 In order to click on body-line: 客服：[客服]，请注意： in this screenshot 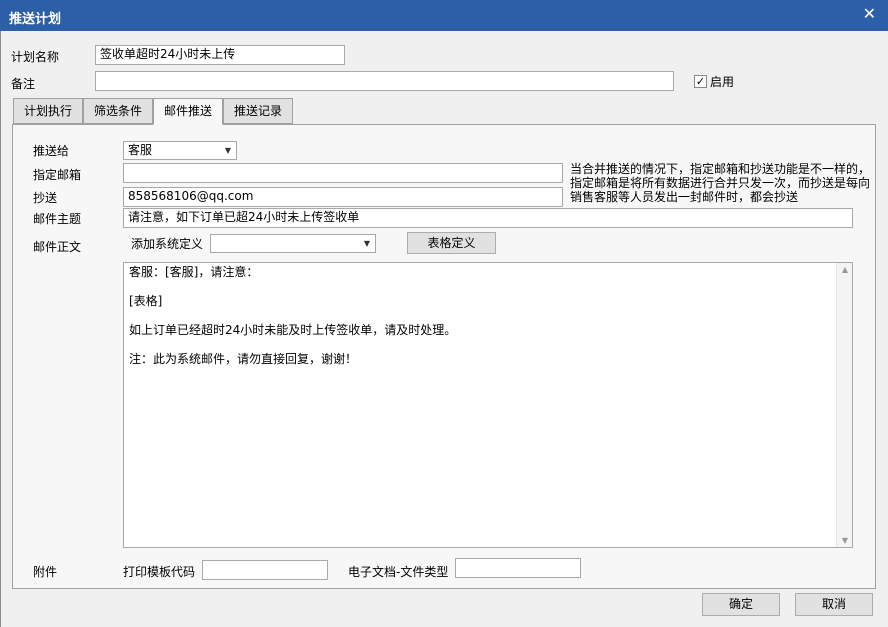, I will do `click(194, 272)`.